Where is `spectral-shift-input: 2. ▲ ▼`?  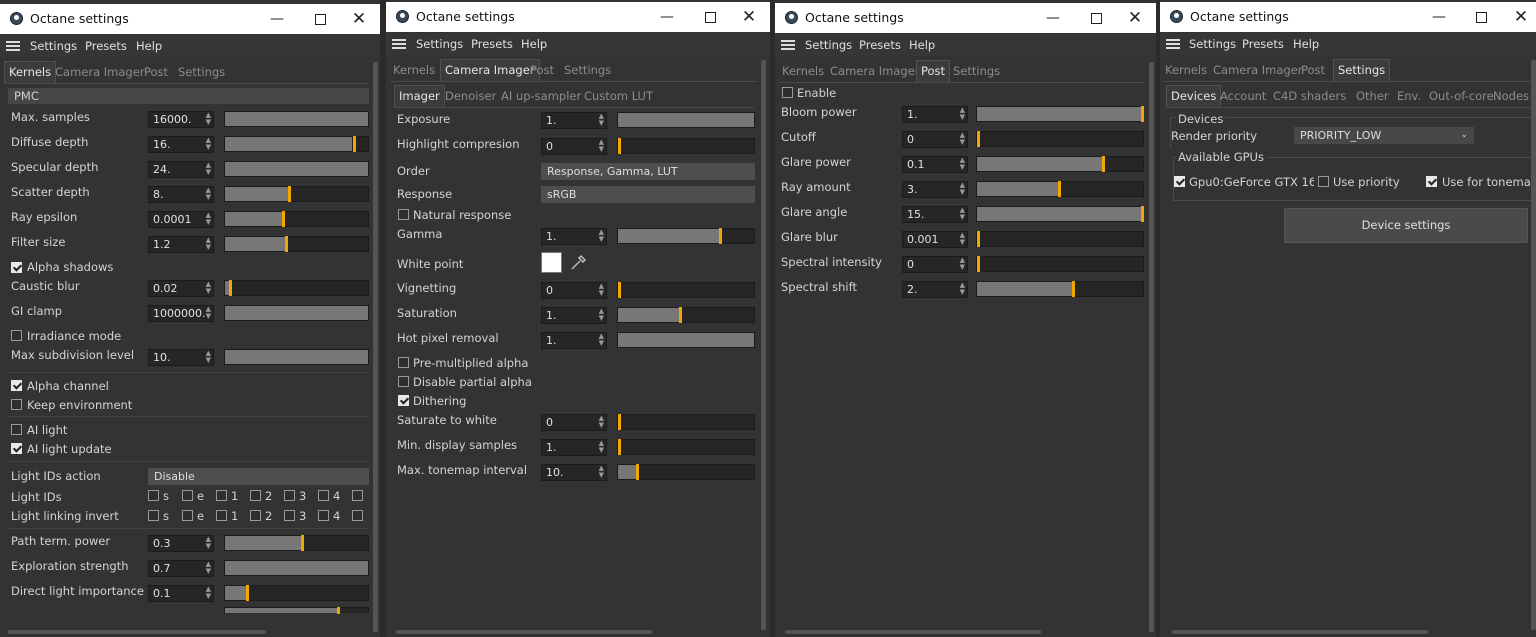 spectral-shift-input: 2. ▲ ▼ is located at coordinates (935, 289).